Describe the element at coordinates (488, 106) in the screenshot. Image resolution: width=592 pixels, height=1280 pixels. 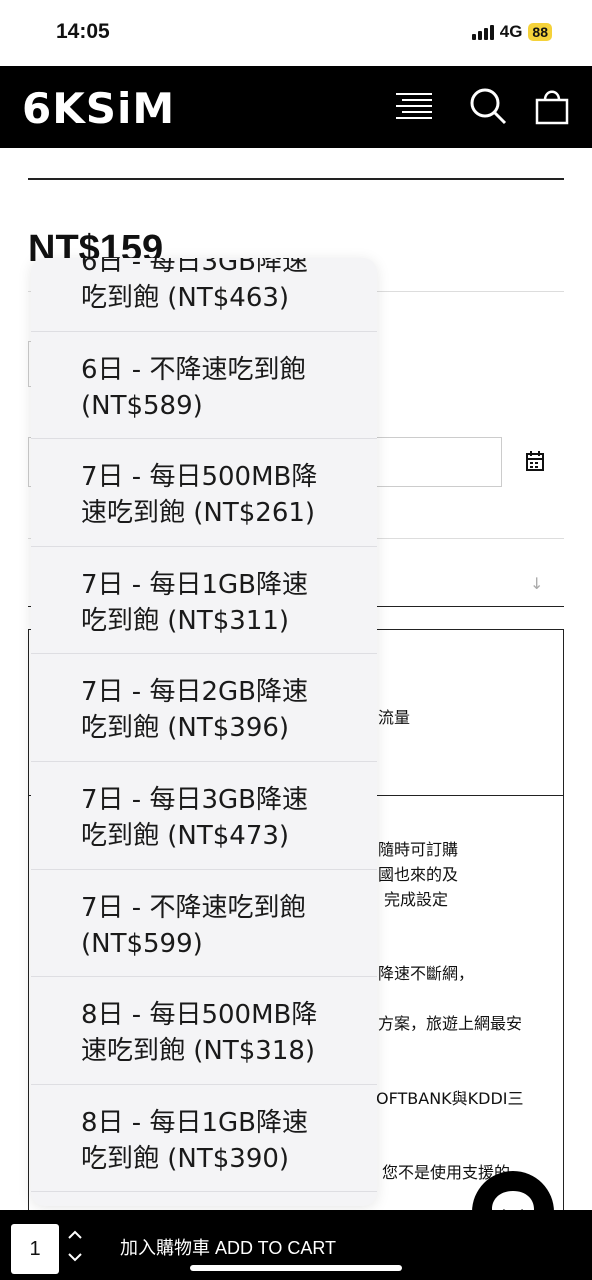
I see `search-icon` at that location.